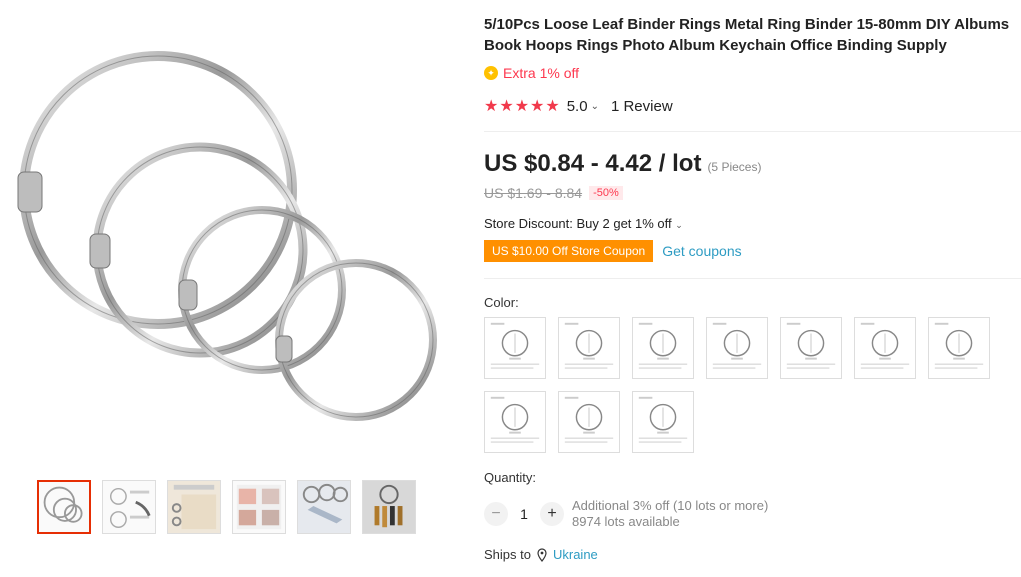 The width and height of the screenshot is (1021, 577). What do you see at coordinates (744, 385) in the screenshot?
I see `color-swatches` at bounding box center [744, 385].